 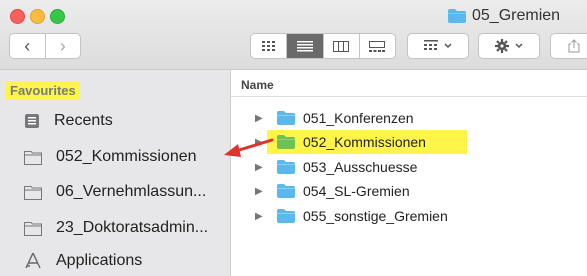 I want to click on sidebar-item-label: 052_Kommissionen, so click(x=126, y=156).